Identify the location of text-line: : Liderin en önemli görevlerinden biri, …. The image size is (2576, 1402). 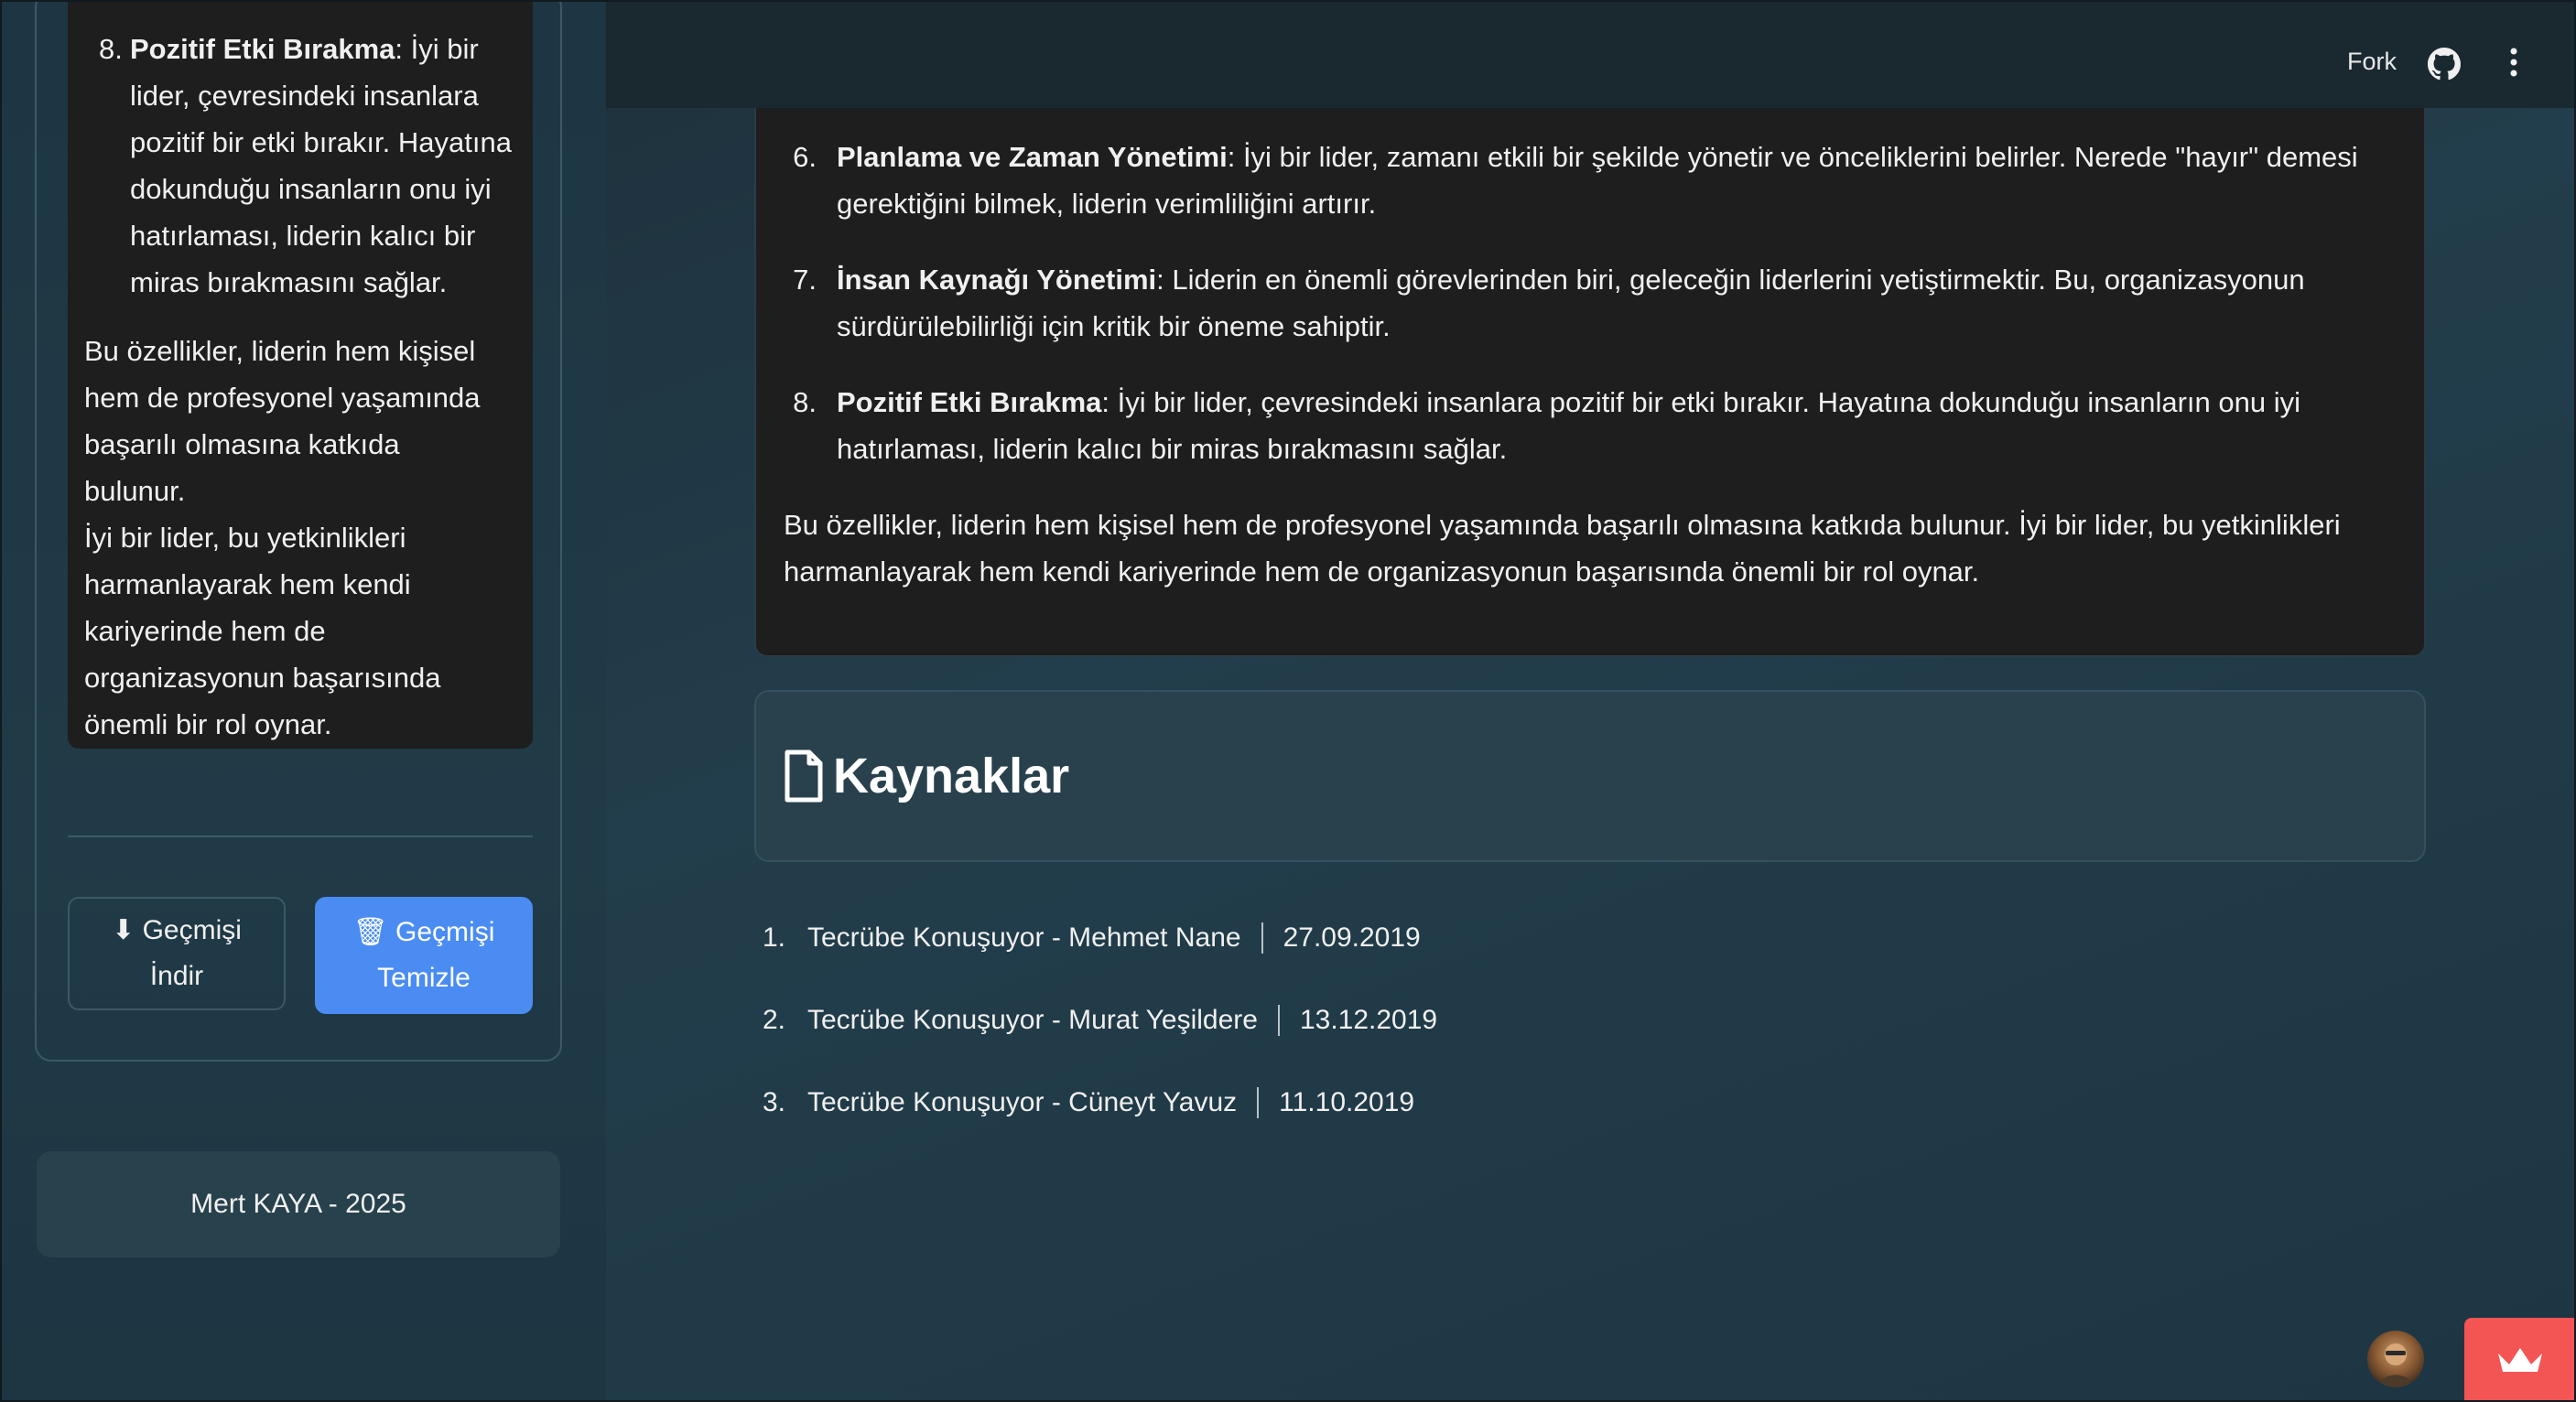
(1731, 280).